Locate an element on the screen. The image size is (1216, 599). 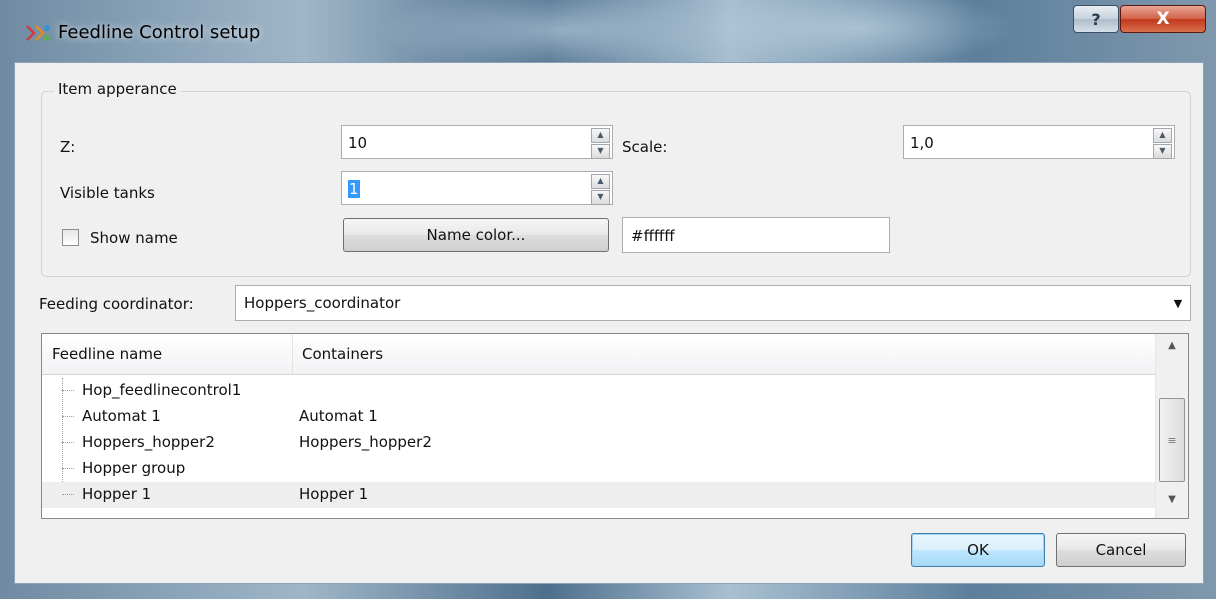
feeding-coordinator-combobox: Hoppers_coordinator ▼ is located at coordinates (713, 303).